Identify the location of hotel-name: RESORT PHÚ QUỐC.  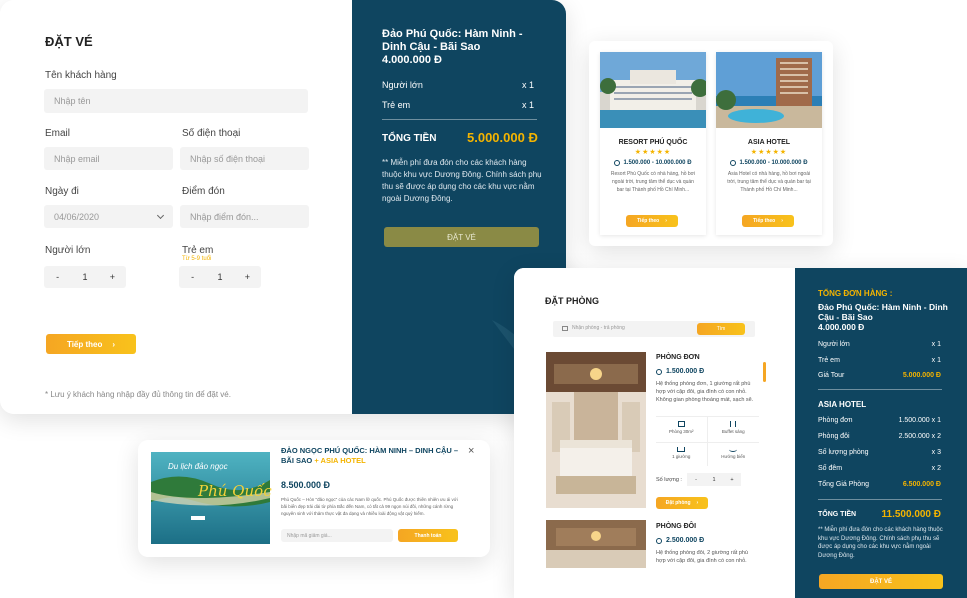
(653, 142).